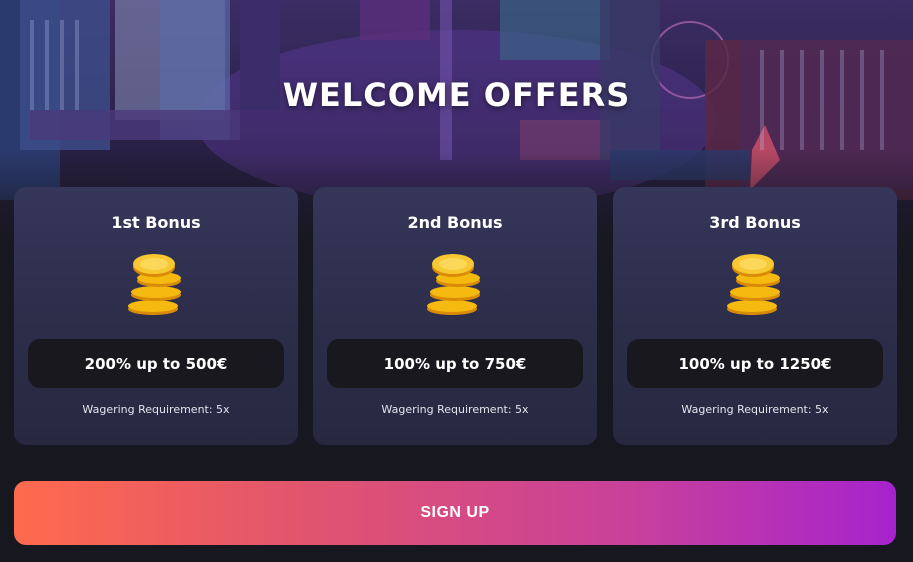 The image size is (913, 562). What do you see at coordinates (455, 222) in the screenshot?
I see `bonus-title: 2nd Bonus` at bounding box center [455, 222].